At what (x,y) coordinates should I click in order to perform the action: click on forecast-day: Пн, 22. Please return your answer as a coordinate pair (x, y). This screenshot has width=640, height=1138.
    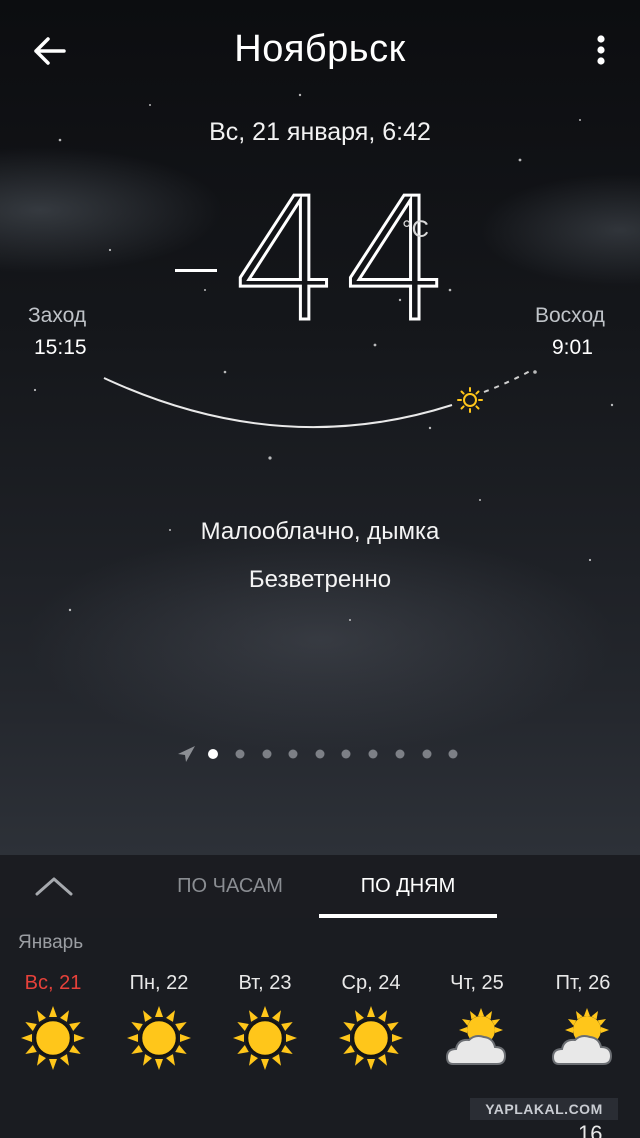
    Looking at the image, I should click on (159, 1022).